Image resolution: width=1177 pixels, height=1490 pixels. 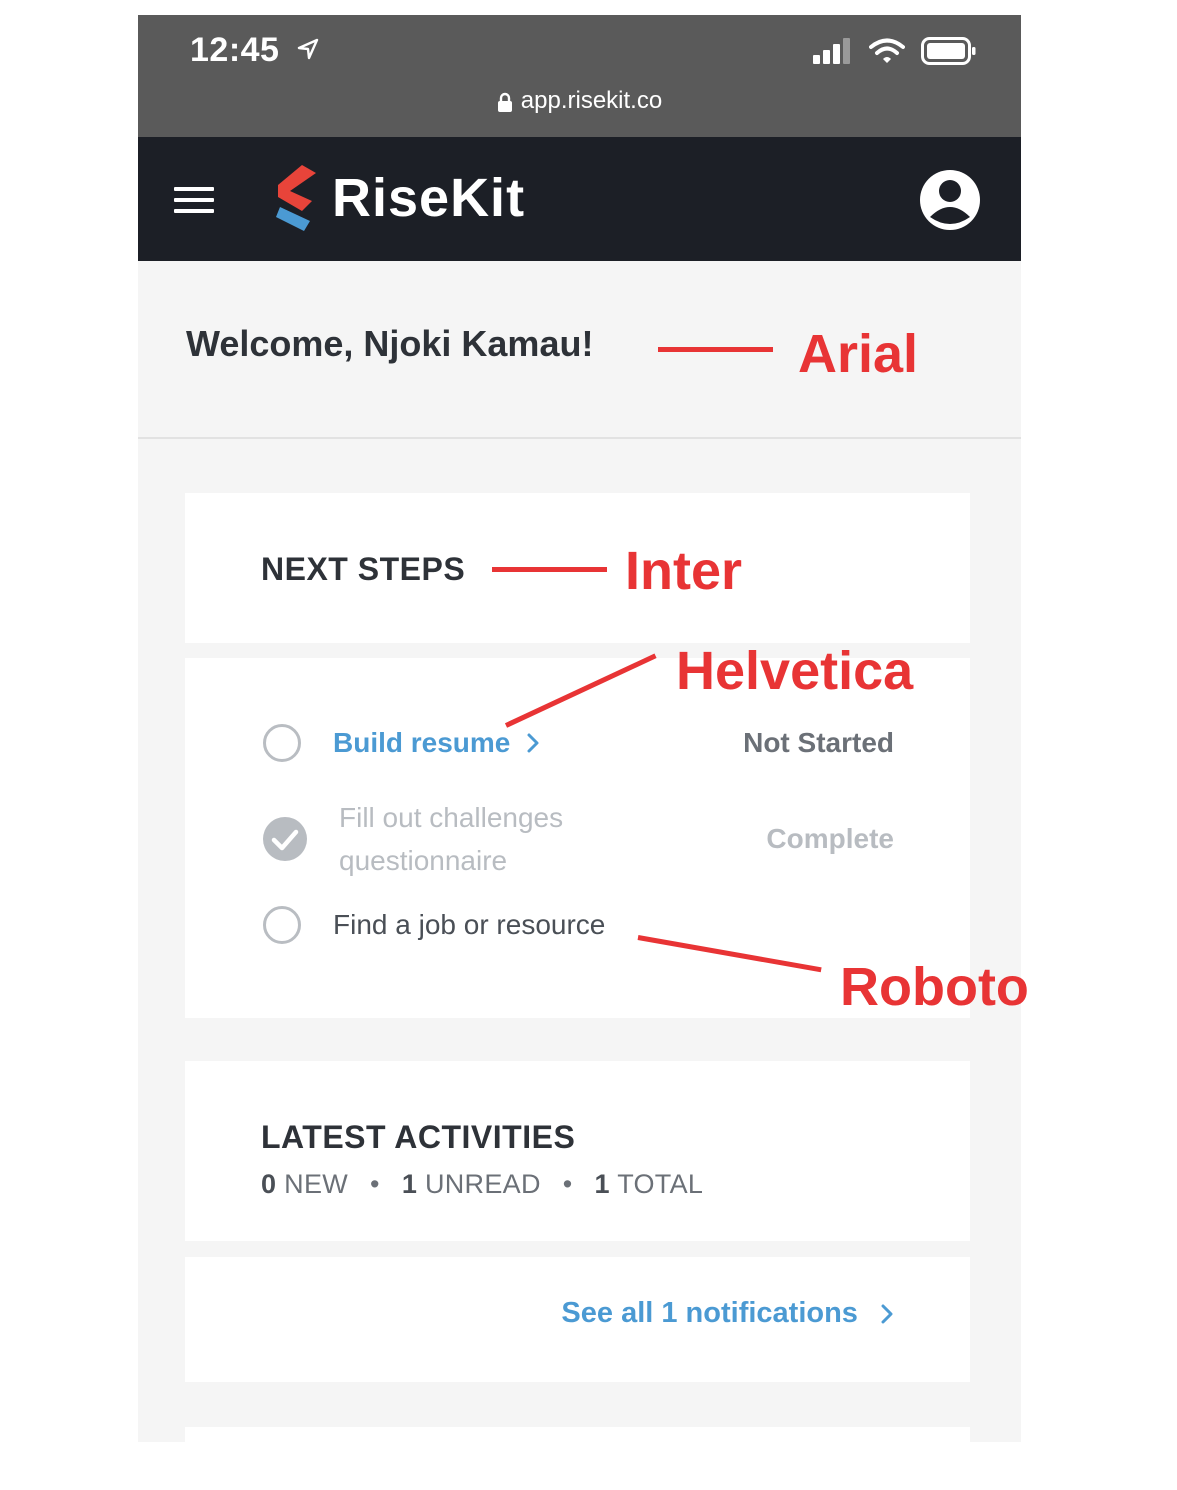 What do you see at coordinates (235, 50) in the screenshot?
I see `clock: 12:45` at bounding box center [235, 50].